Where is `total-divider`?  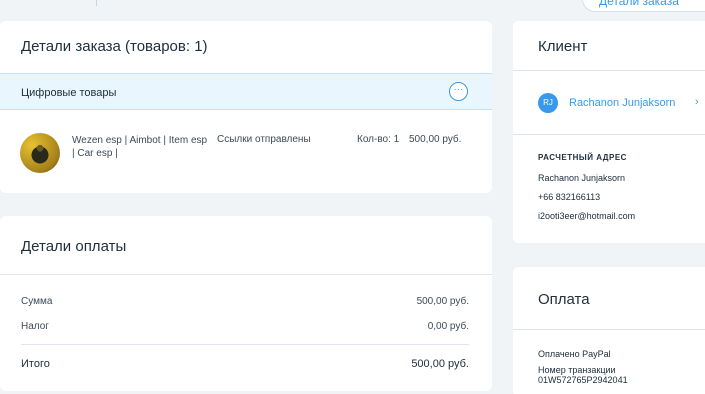
total-divider is located at coordinates (245, 344).